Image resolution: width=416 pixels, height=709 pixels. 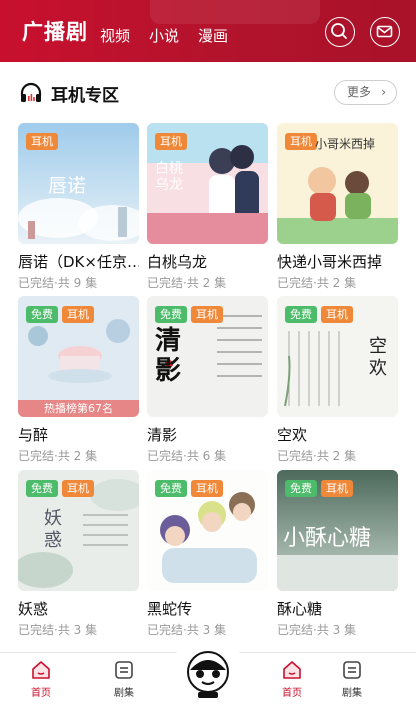 I want to click on cover-image: 免费 耳机 妖惑, so click(x=78, y=530).